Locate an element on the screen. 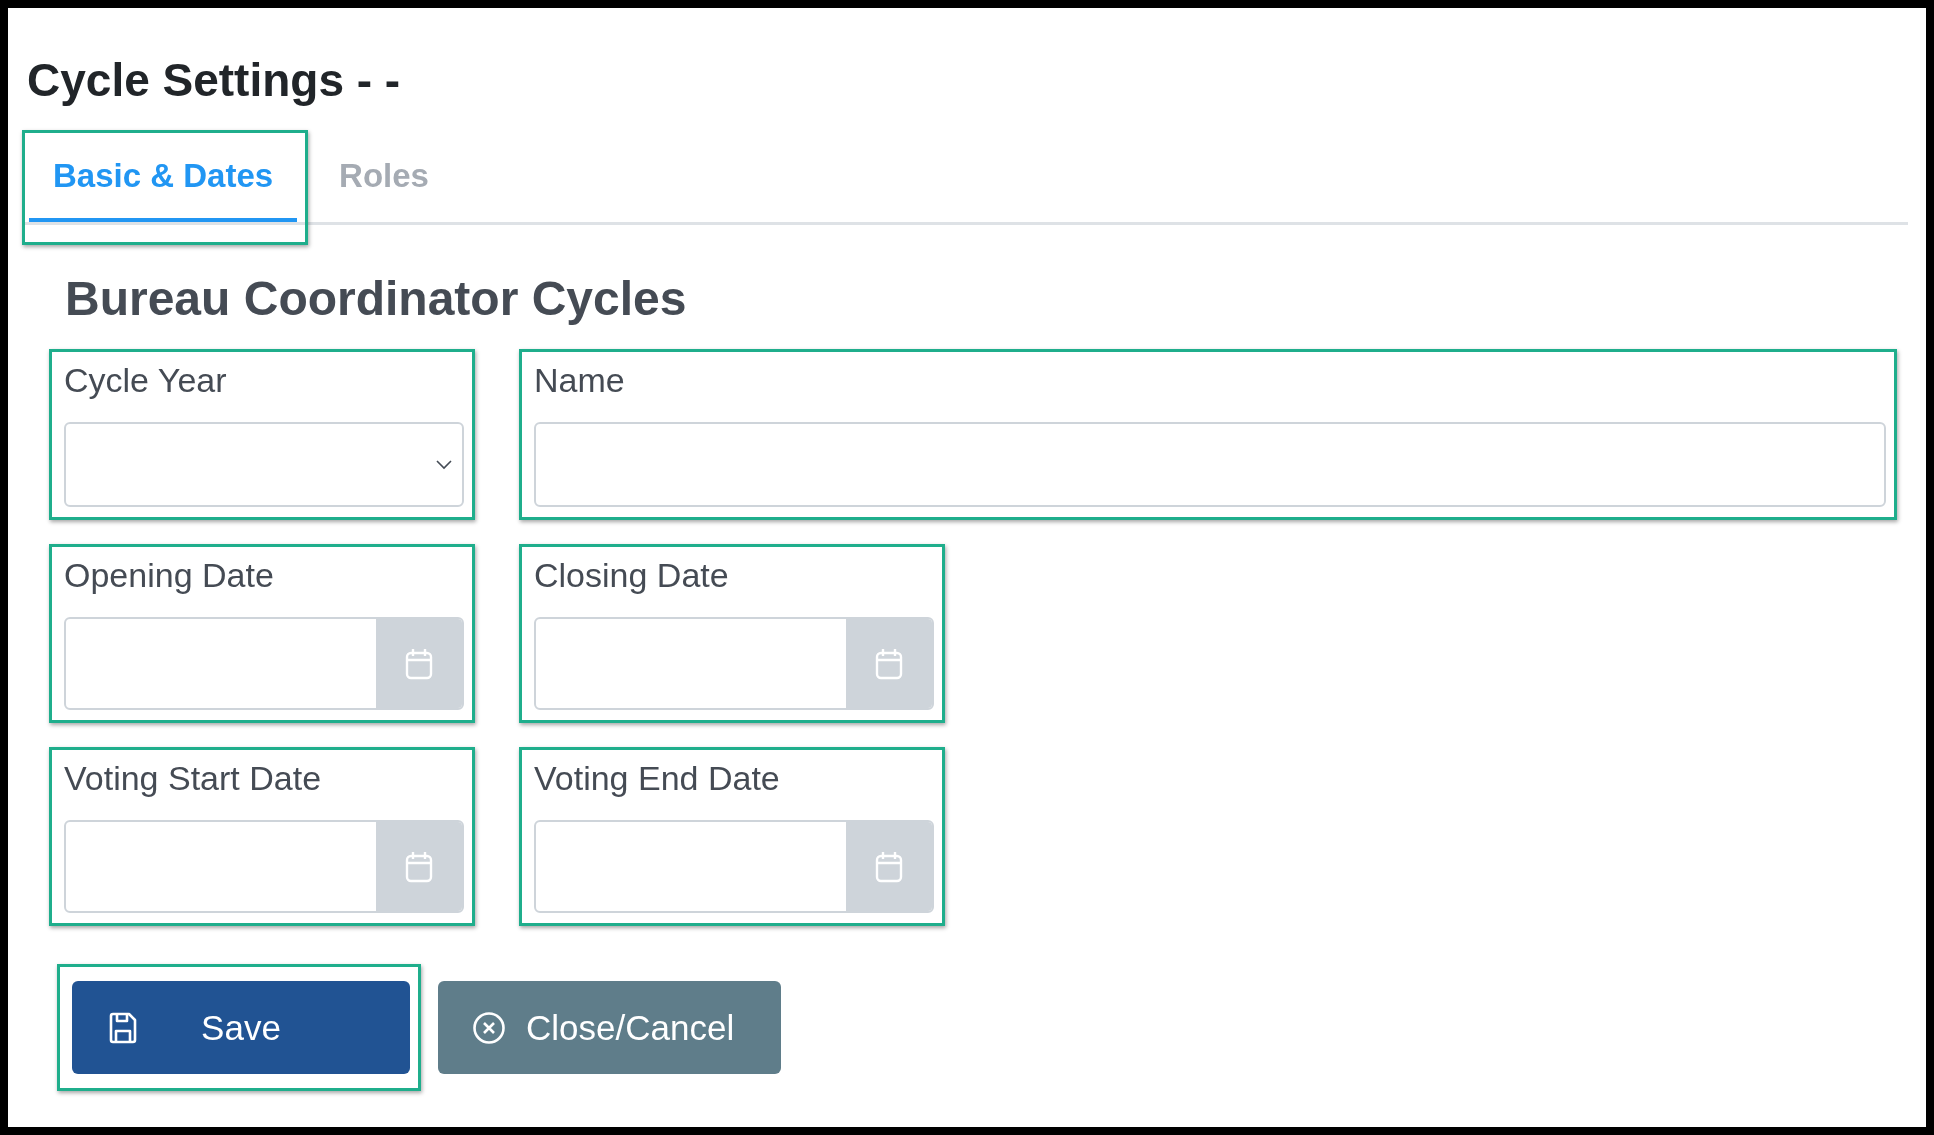  page-title: Cycle Settings - - is located at coordinates (214, 80).